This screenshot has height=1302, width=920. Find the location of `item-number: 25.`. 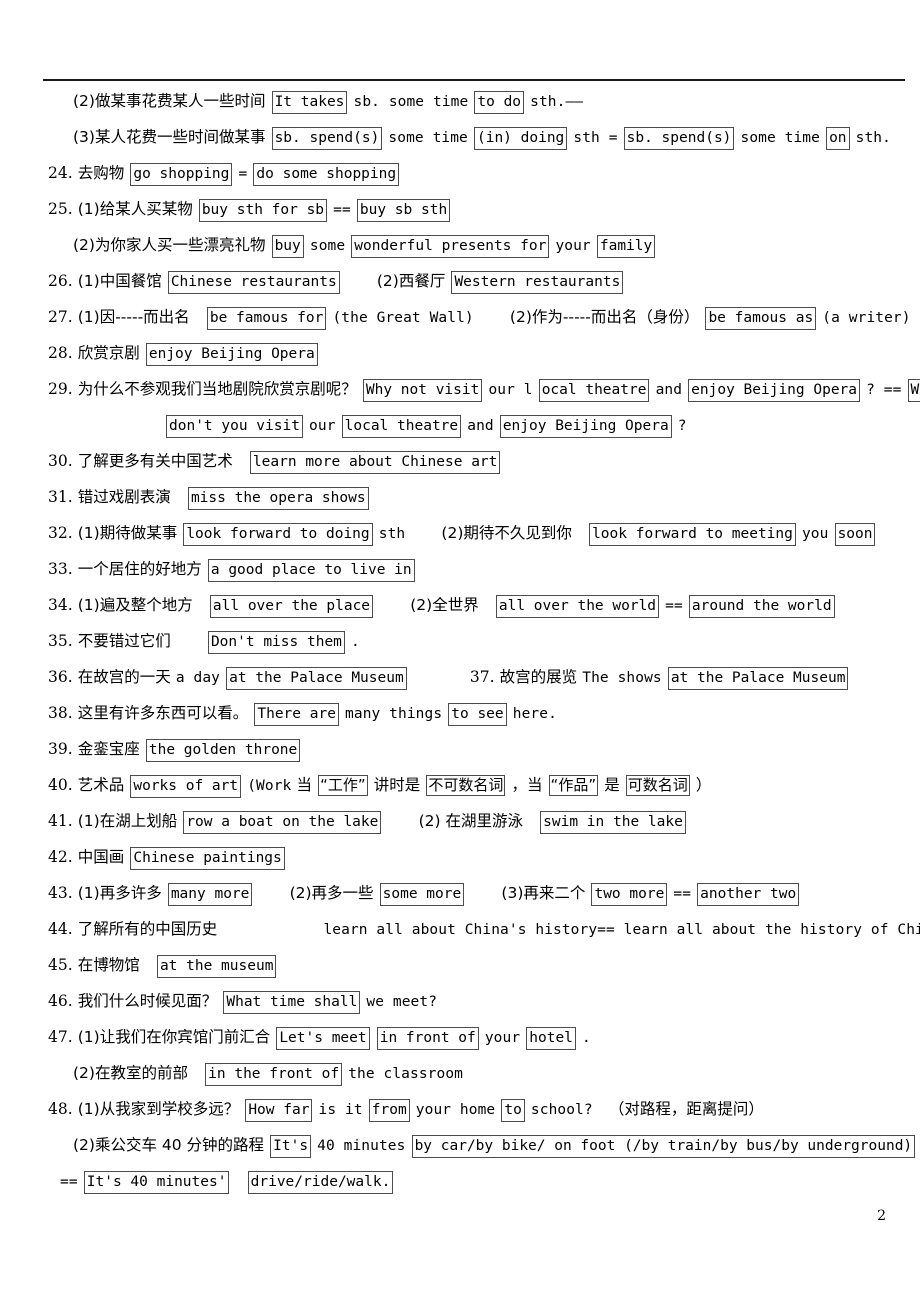

item-number: 25. is located at coordinates (60, 209).